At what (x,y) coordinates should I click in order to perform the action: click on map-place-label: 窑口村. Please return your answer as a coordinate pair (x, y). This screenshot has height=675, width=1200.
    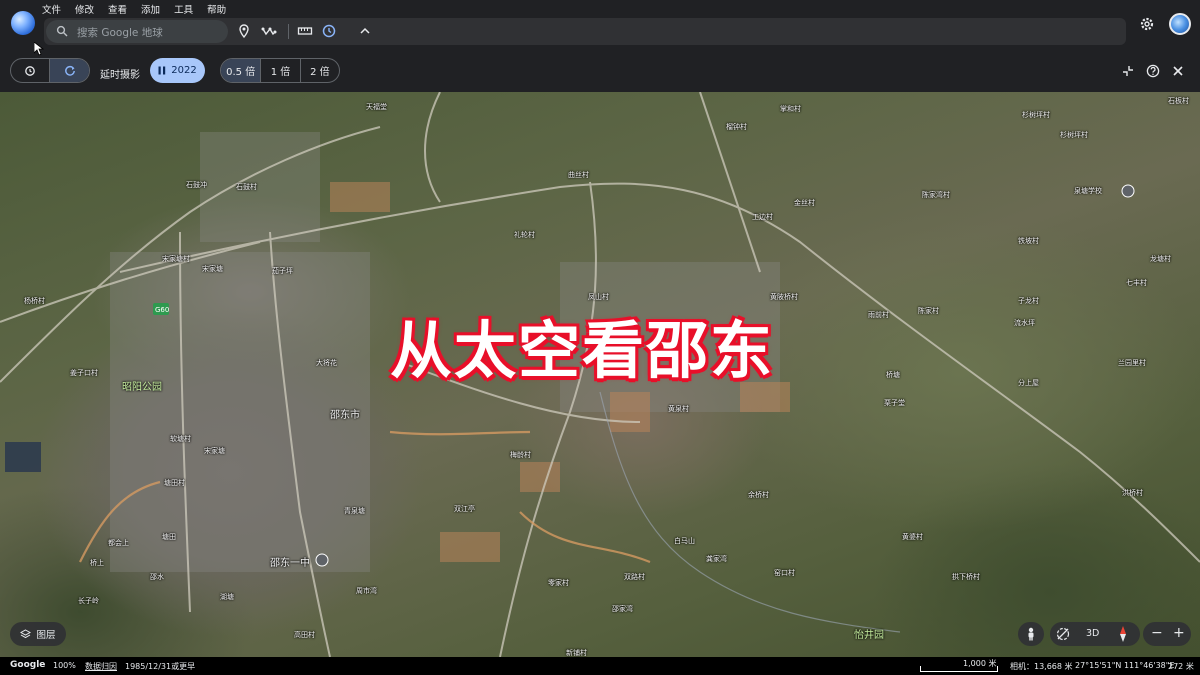
    Looking at the image, I should click on (784, 573).